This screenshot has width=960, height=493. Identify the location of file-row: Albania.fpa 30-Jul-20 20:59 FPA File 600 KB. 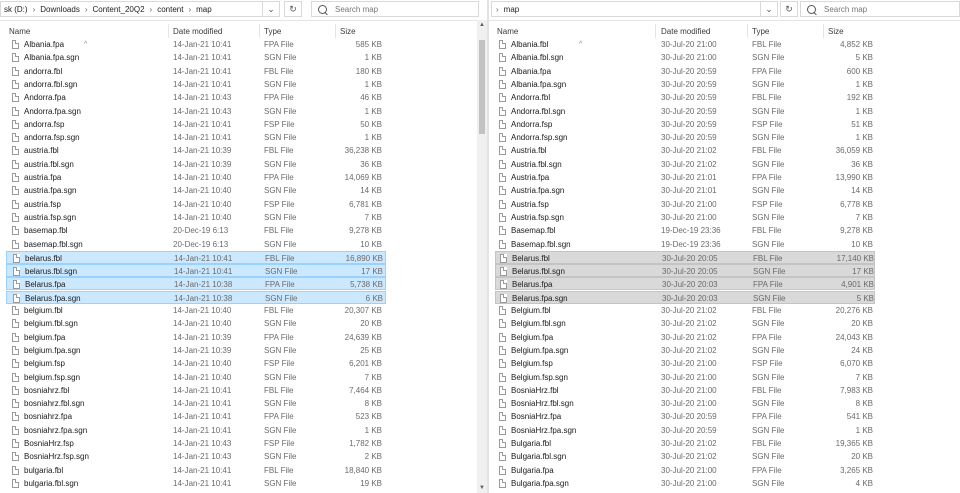
(685, 71).